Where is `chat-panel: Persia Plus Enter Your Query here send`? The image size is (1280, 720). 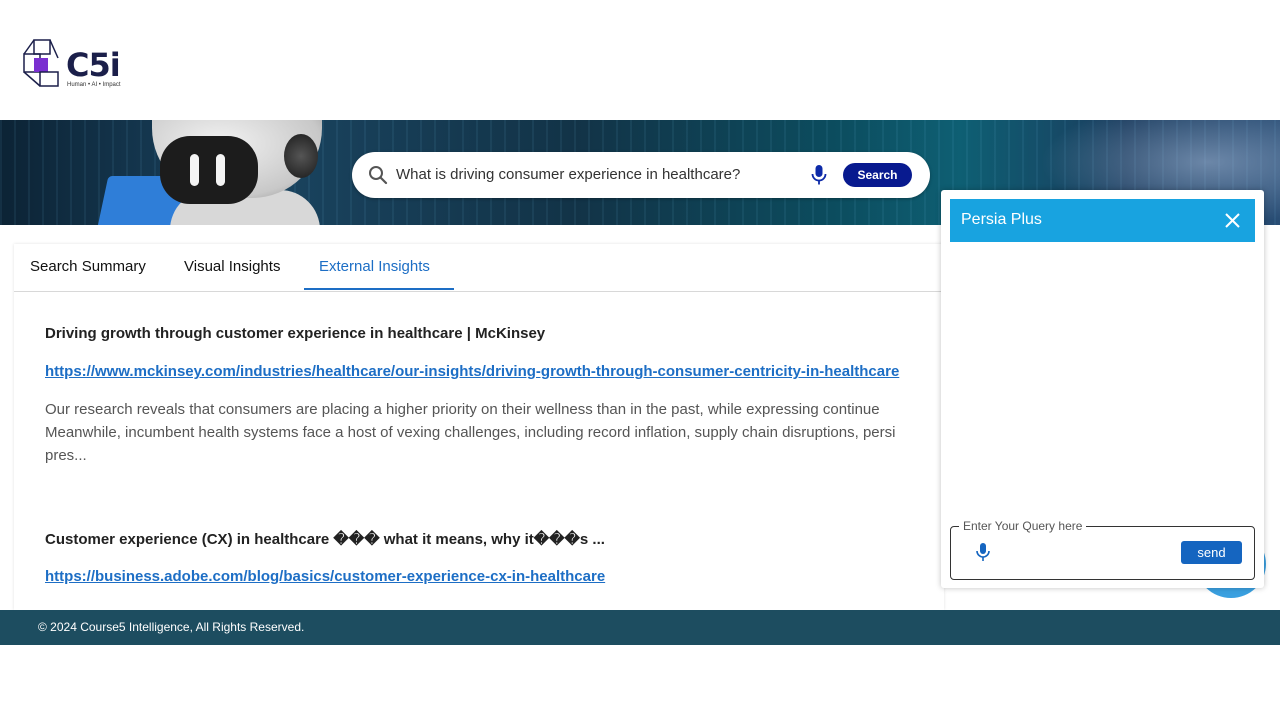 chat-panel: Persia Plus Enter Your Query here send is located at coordinates (1102, 389).